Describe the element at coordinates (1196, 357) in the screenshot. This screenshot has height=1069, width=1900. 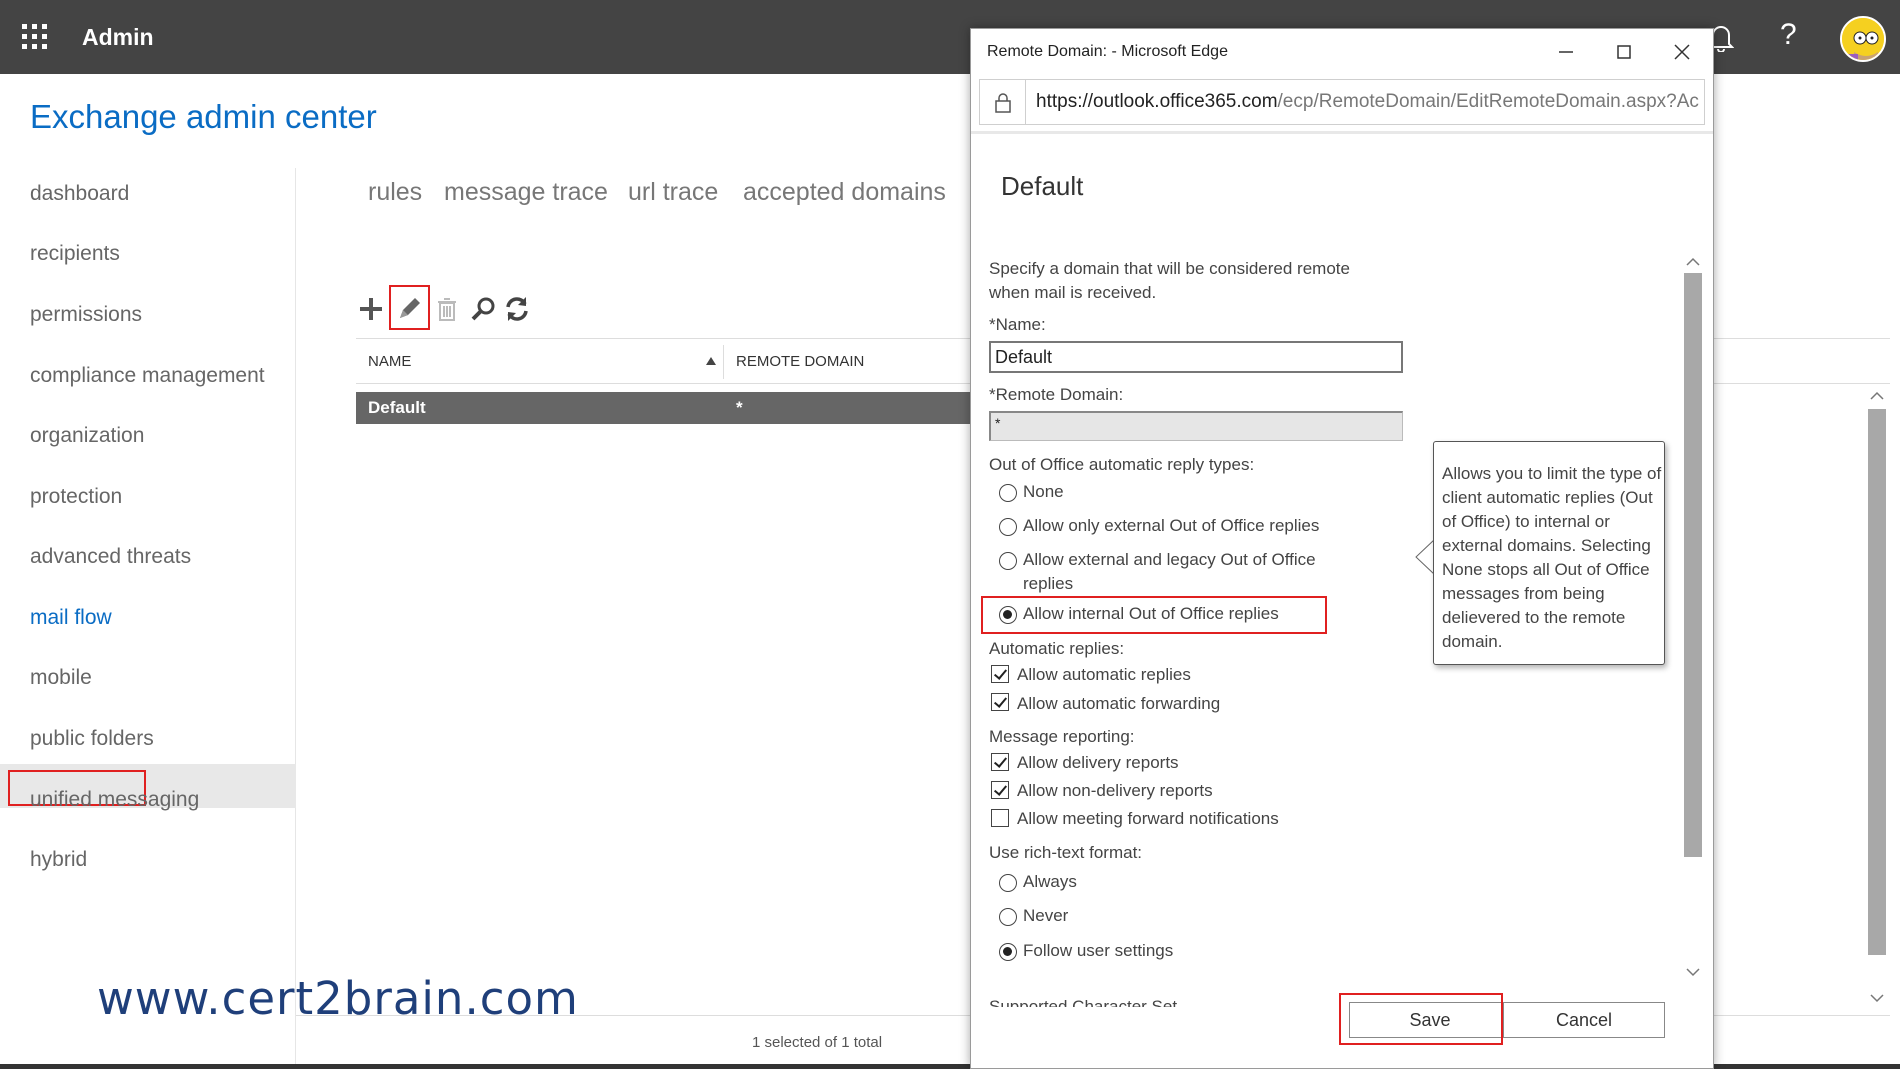
I see `name-input: Default` at that location.